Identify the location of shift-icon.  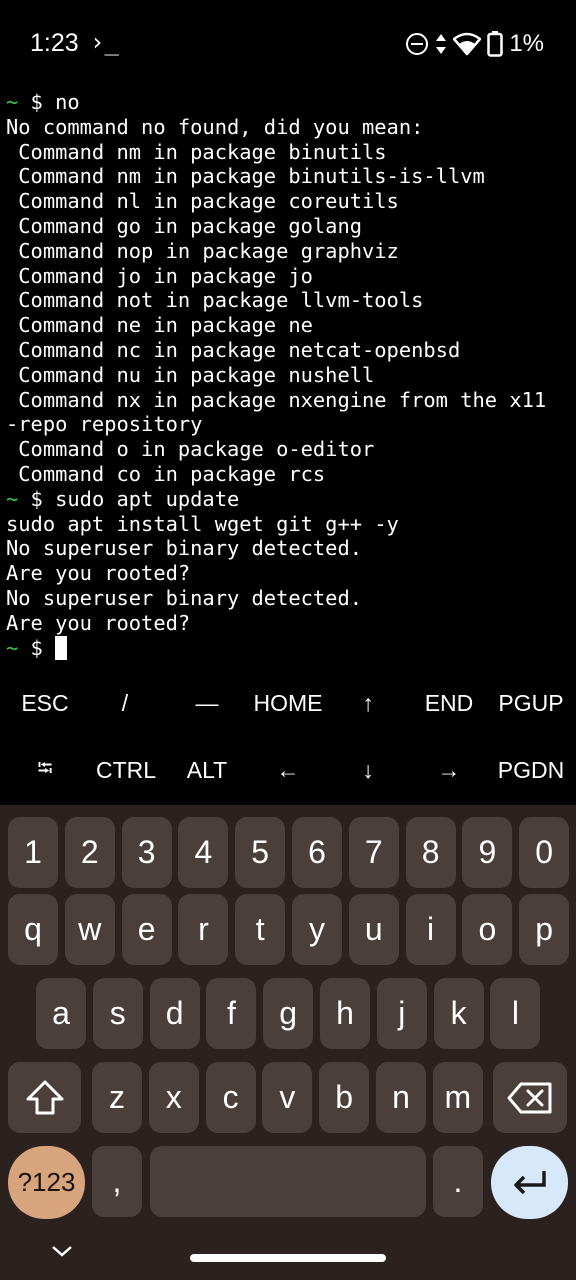
(44, 1097).